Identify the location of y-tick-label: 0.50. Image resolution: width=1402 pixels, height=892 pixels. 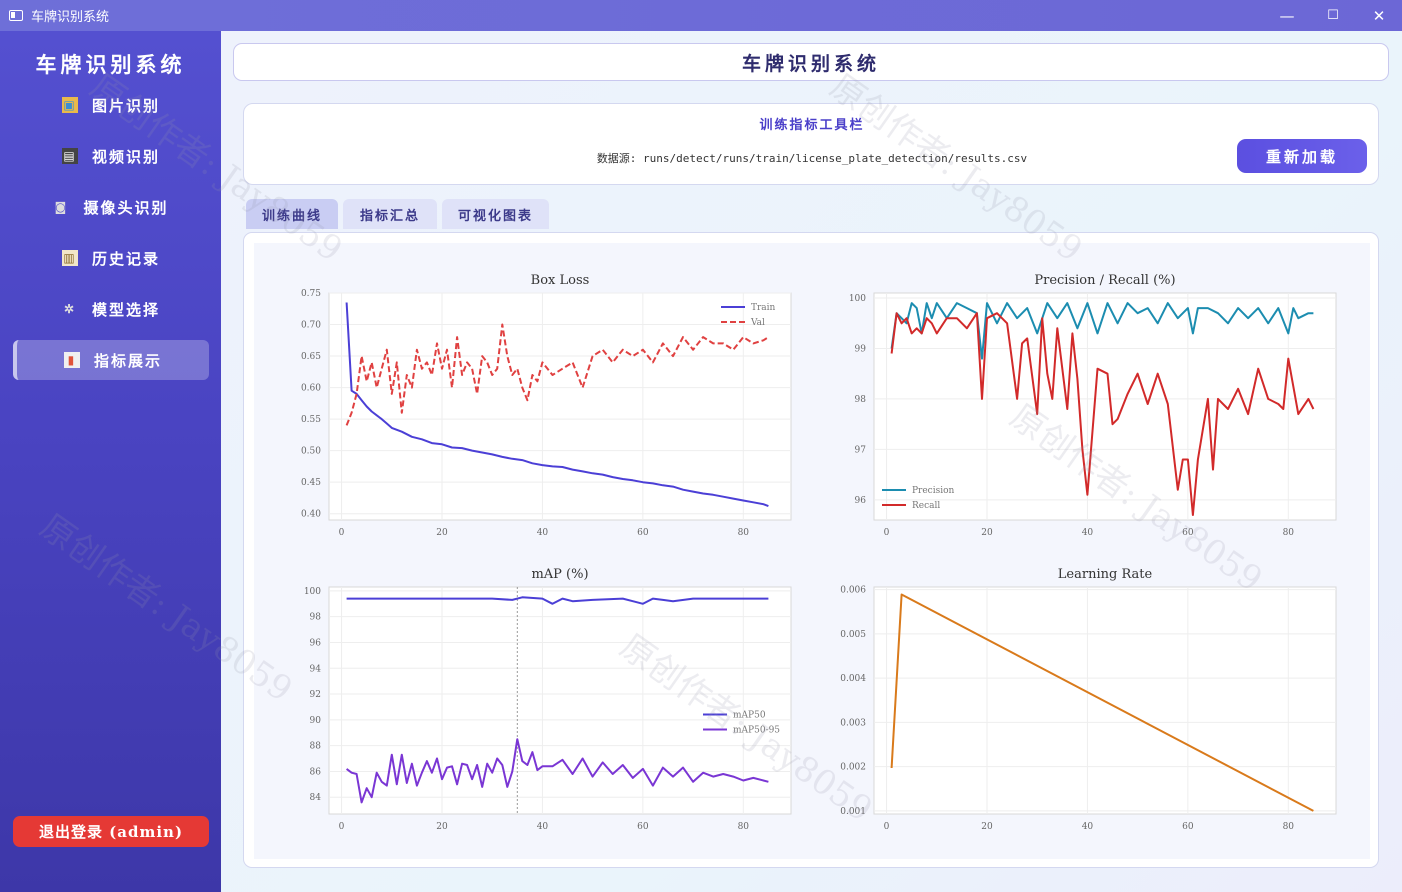
(311, 452).